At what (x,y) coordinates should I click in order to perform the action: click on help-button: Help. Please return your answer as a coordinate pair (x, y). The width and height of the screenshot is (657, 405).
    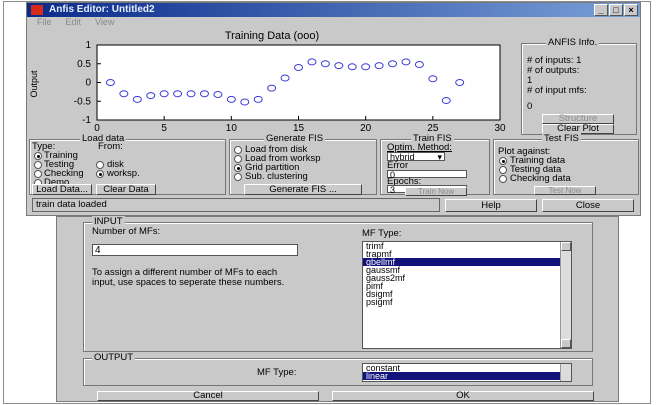
    Looking at the image, I should click on (491, 205).